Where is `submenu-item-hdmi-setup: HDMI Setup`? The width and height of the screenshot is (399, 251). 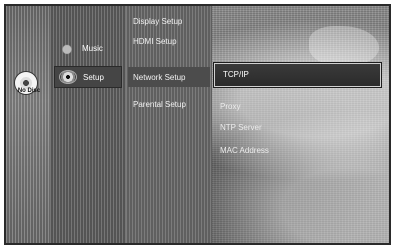 submenu-item-hdmi-setup: HDMI Setup is located at coordinates (155, 41).